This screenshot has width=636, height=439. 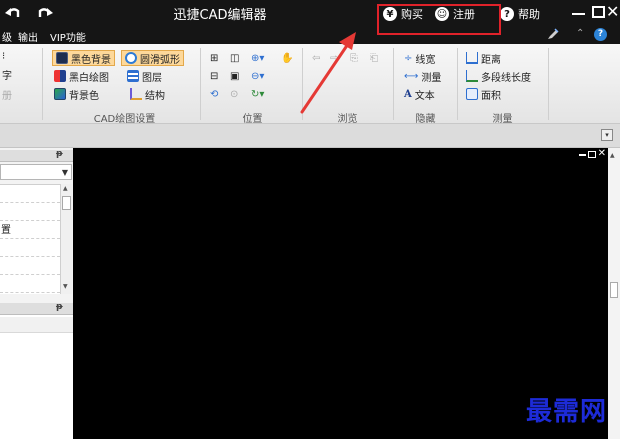 I want to click on smooth-arc-icon, so click(x=131, y=58).